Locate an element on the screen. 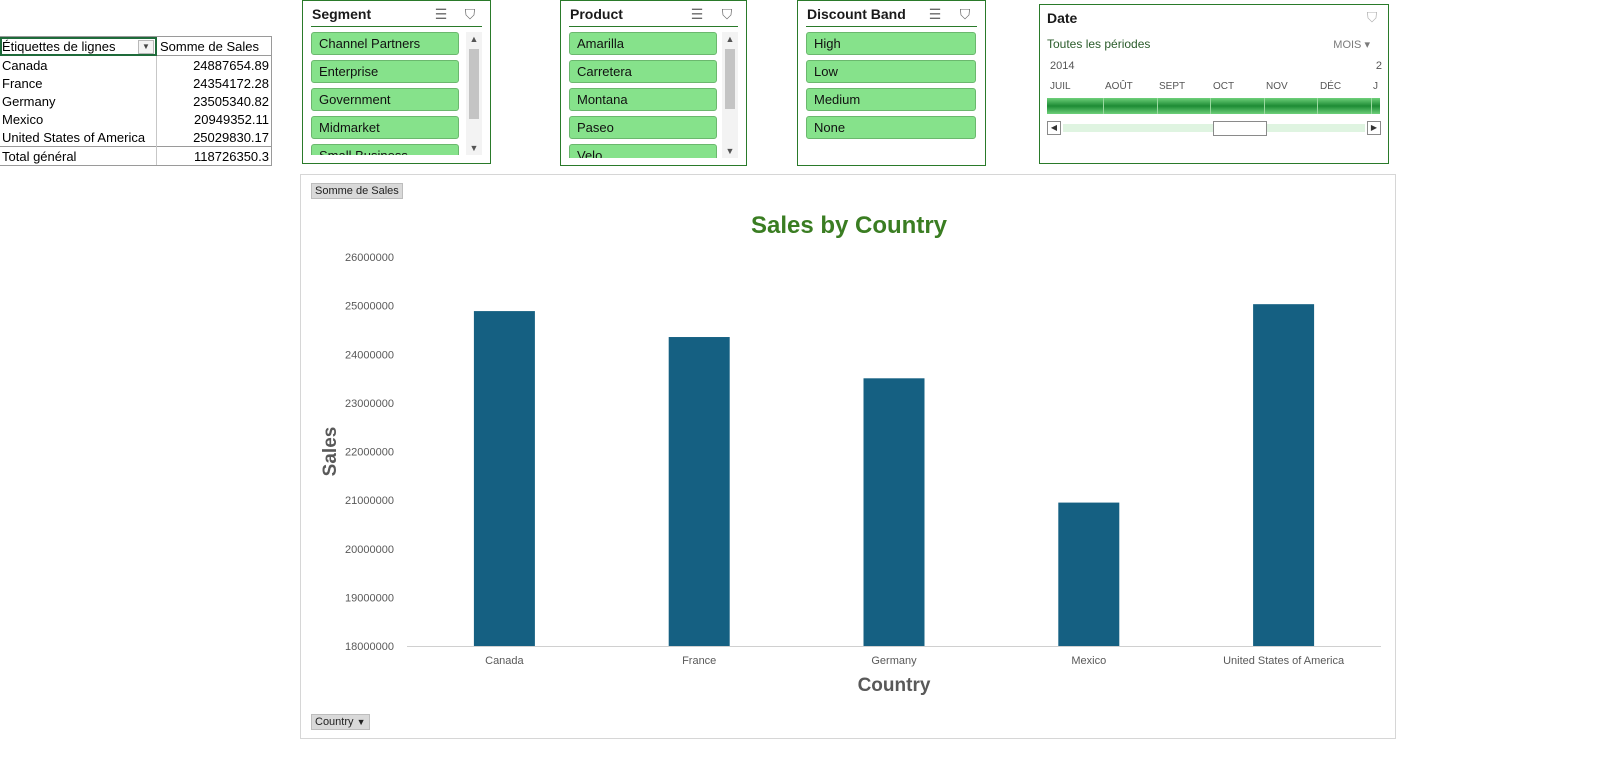 Image resolution: width=1614 pixels, height=763 pixels. x-tick-label: Germany is located at coordinates (894, 661).